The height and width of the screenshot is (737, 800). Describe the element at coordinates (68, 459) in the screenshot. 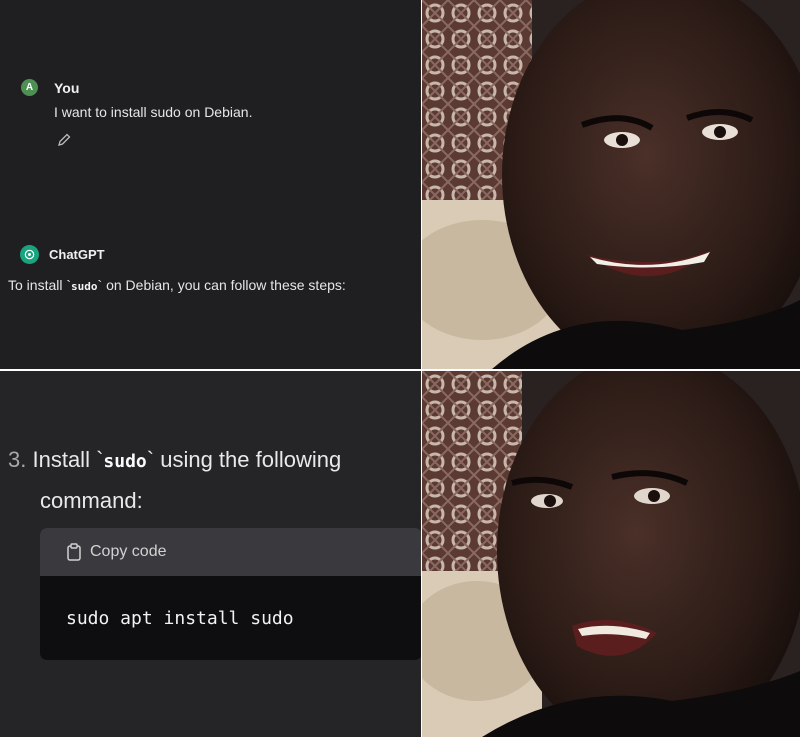

I see `step-text-before: Install `` at that location.